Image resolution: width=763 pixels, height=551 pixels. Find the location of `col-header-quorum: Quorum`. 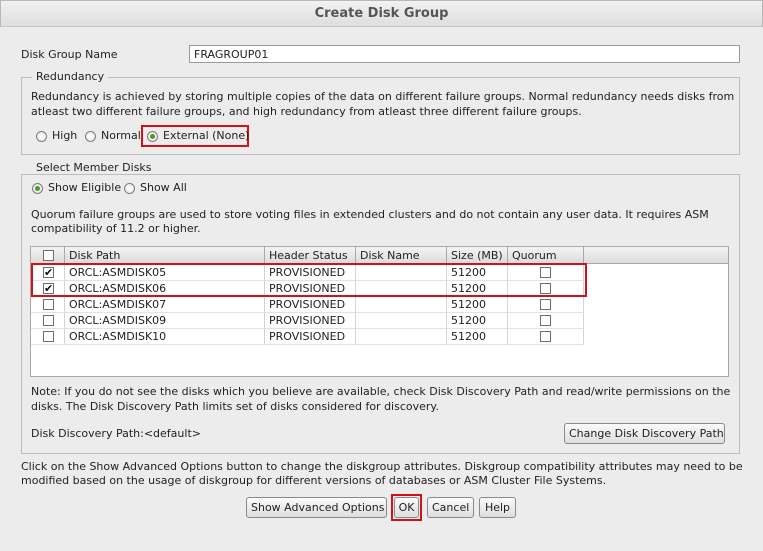

col-header-quorum: Quorum is located at coordinates (546, 255).